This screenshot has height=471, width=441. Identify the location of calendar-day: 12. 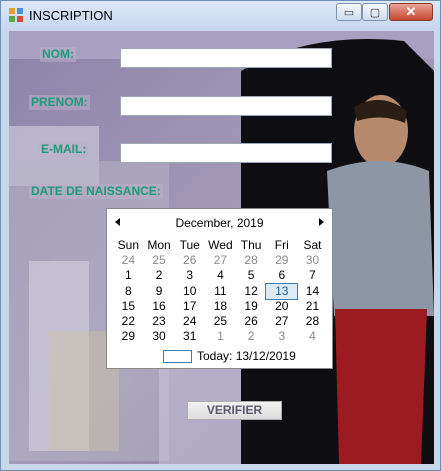
(251, 291).